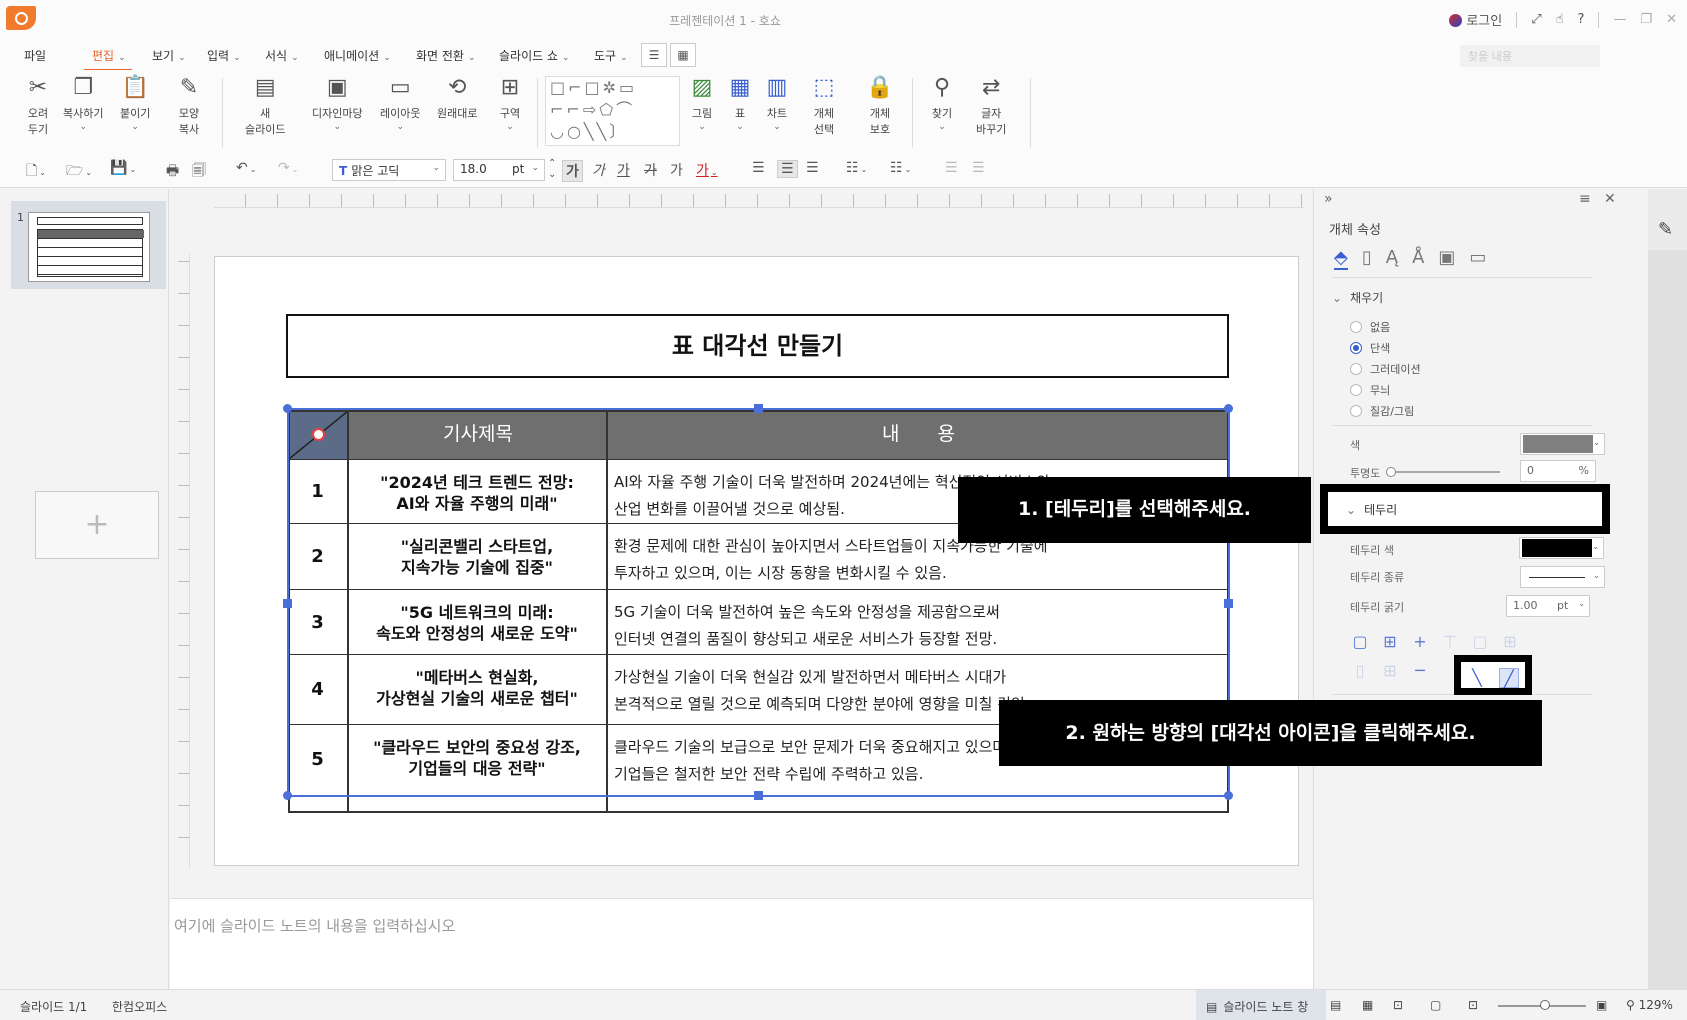 This screenshot has height=1020, width=1687. What do you see at coordinates (83, 103) in the screenshot?
I see `copy-button: ❐ 복사하기 ⌄` at bounding box center [83, 103].